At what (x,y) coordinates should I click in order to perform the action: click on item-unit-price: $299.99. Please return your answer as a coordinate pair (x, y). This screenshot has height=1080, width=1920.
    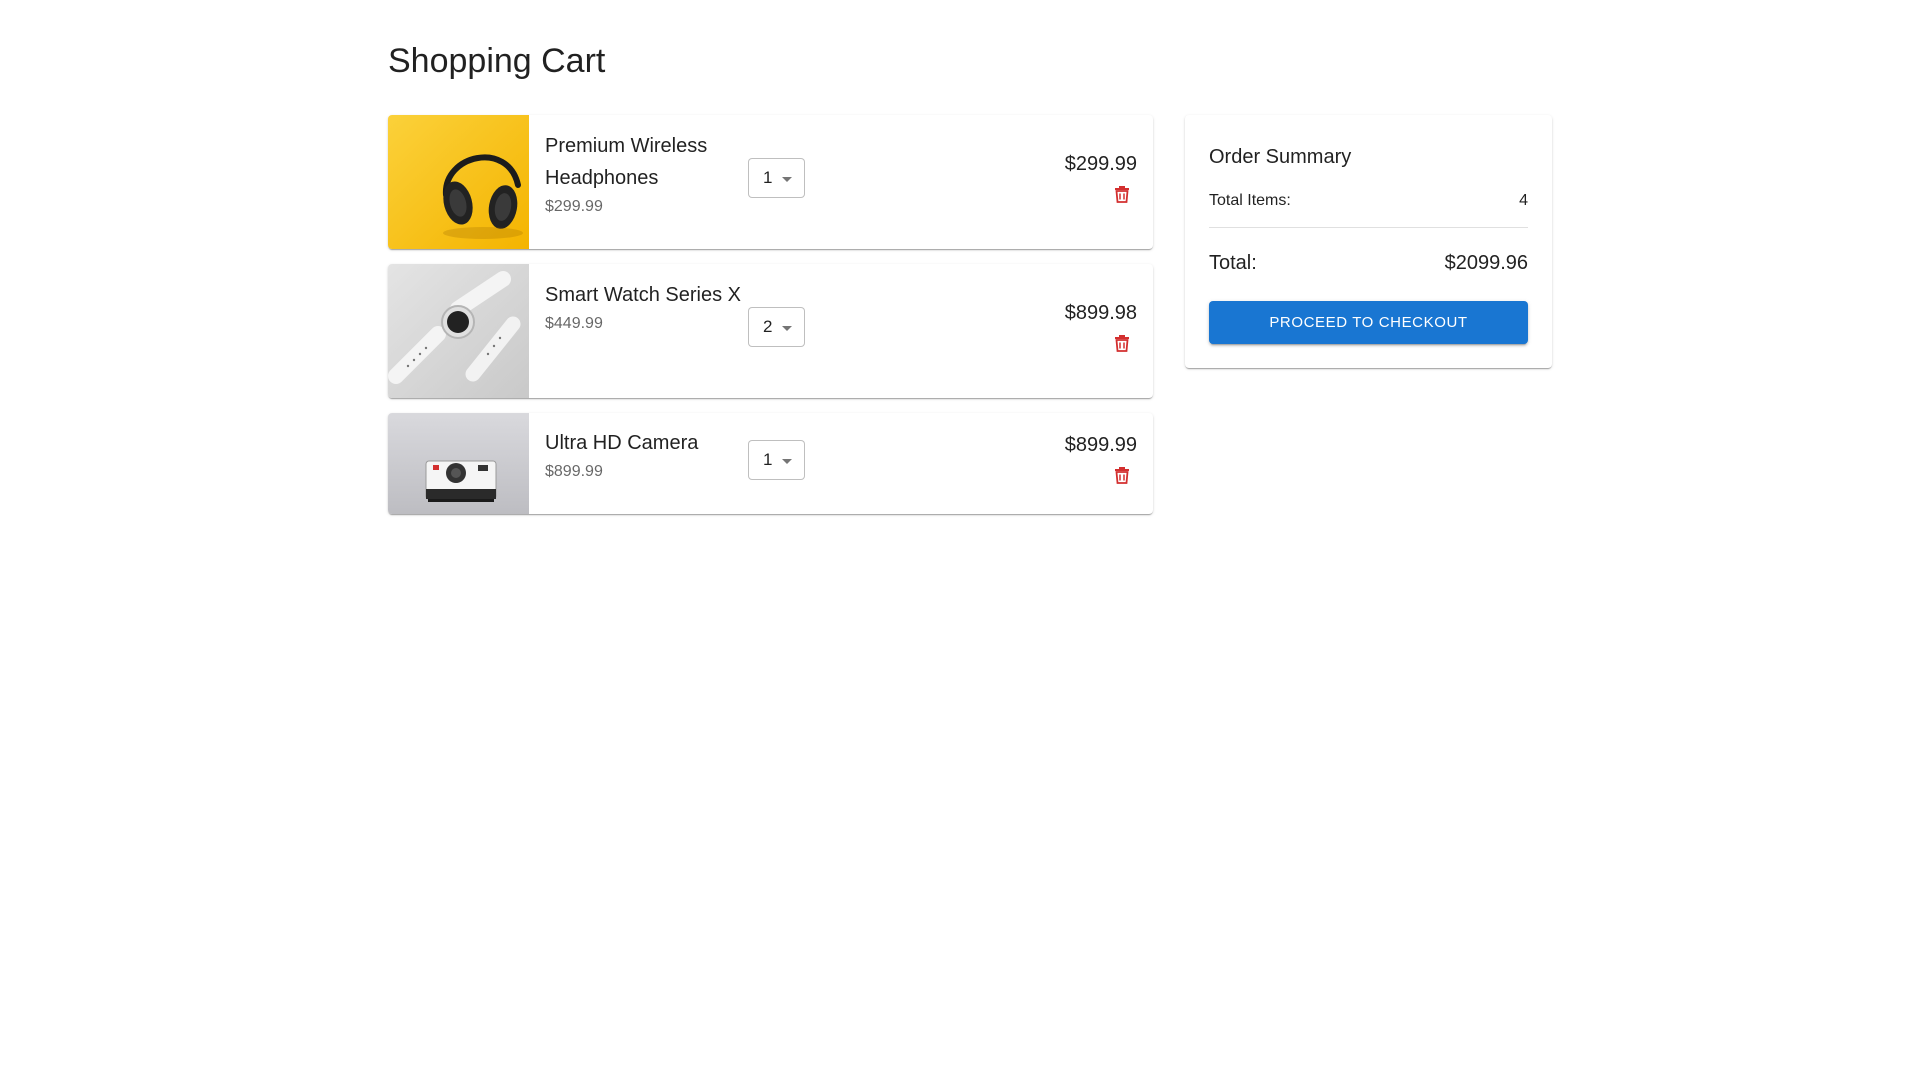
    Looking at the image, I should click on (574, 206).